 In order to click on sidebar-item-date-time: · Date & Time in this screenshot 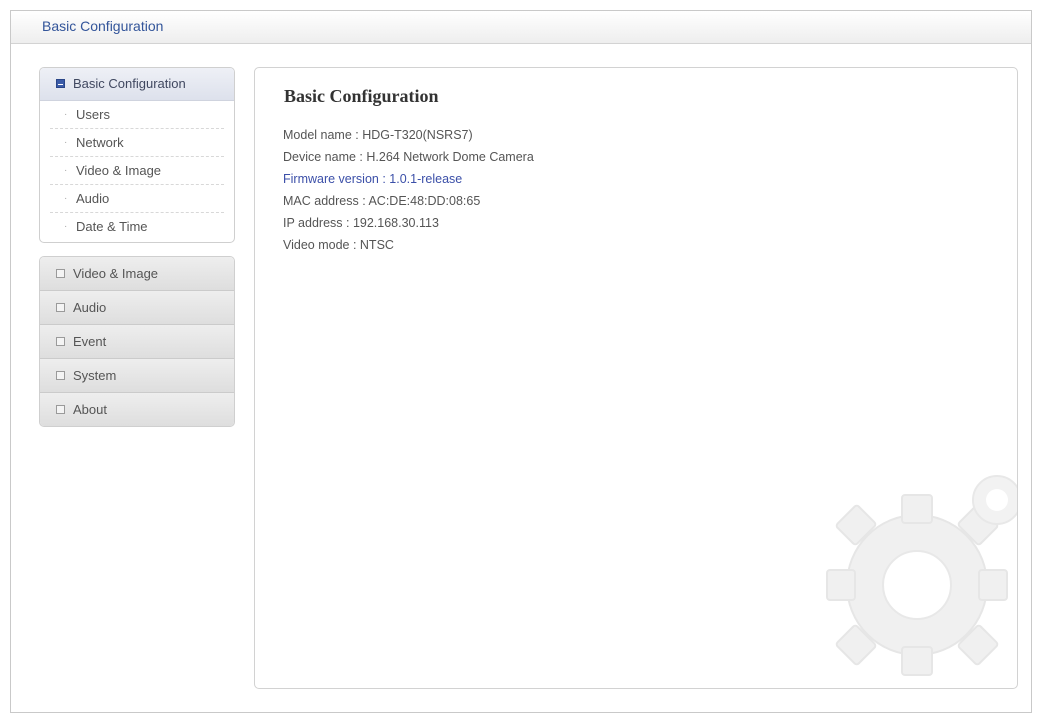, I will do `click(137, 227)`.